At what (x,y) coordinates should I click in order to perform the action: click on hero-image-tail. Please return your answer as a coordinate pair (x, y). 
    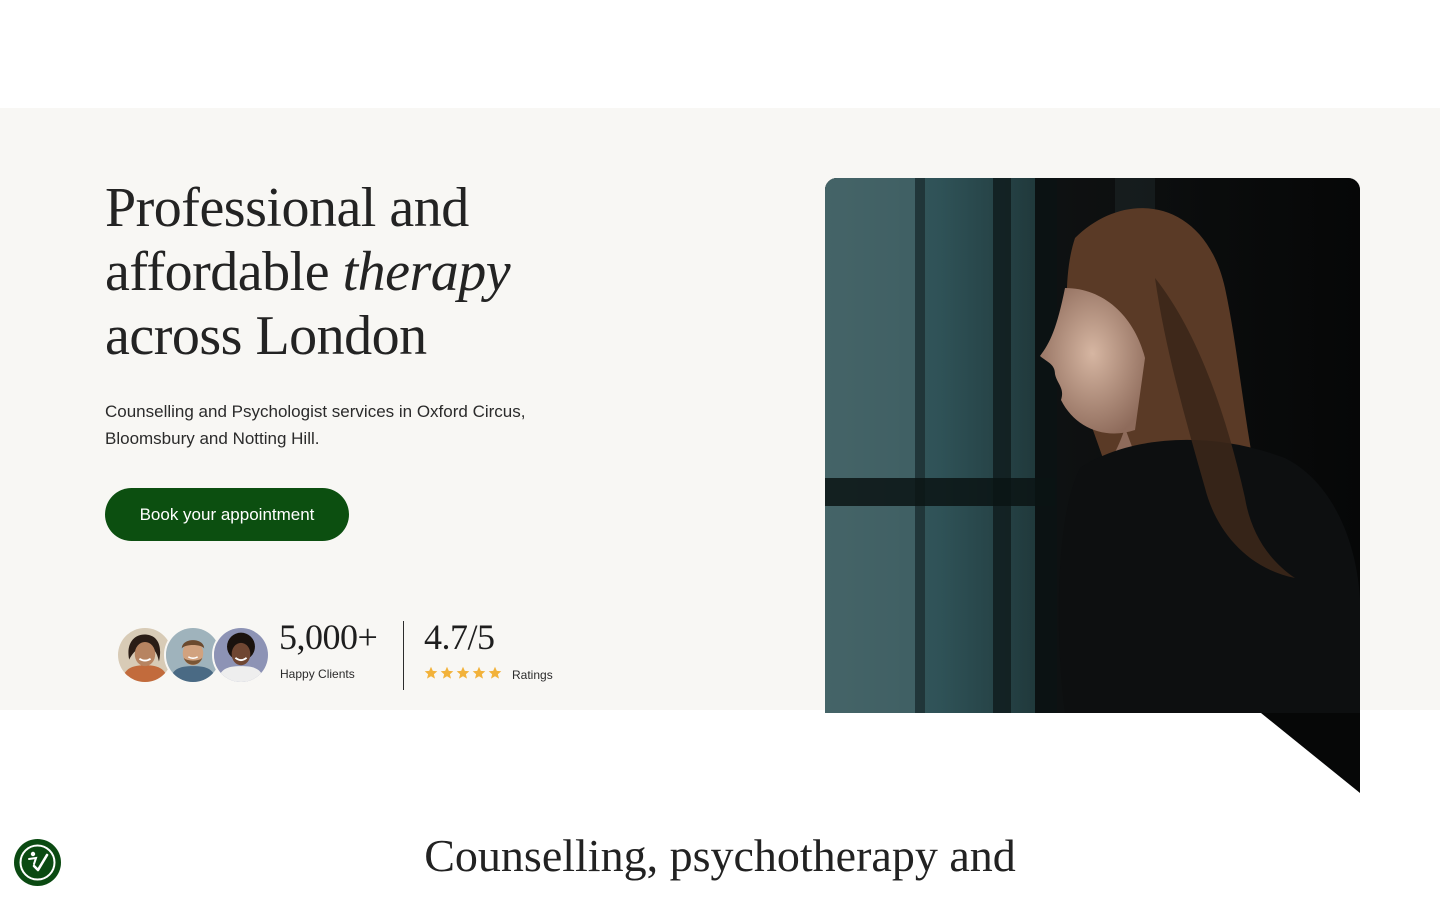
    Looking at the image, I should click on (1092, 753).